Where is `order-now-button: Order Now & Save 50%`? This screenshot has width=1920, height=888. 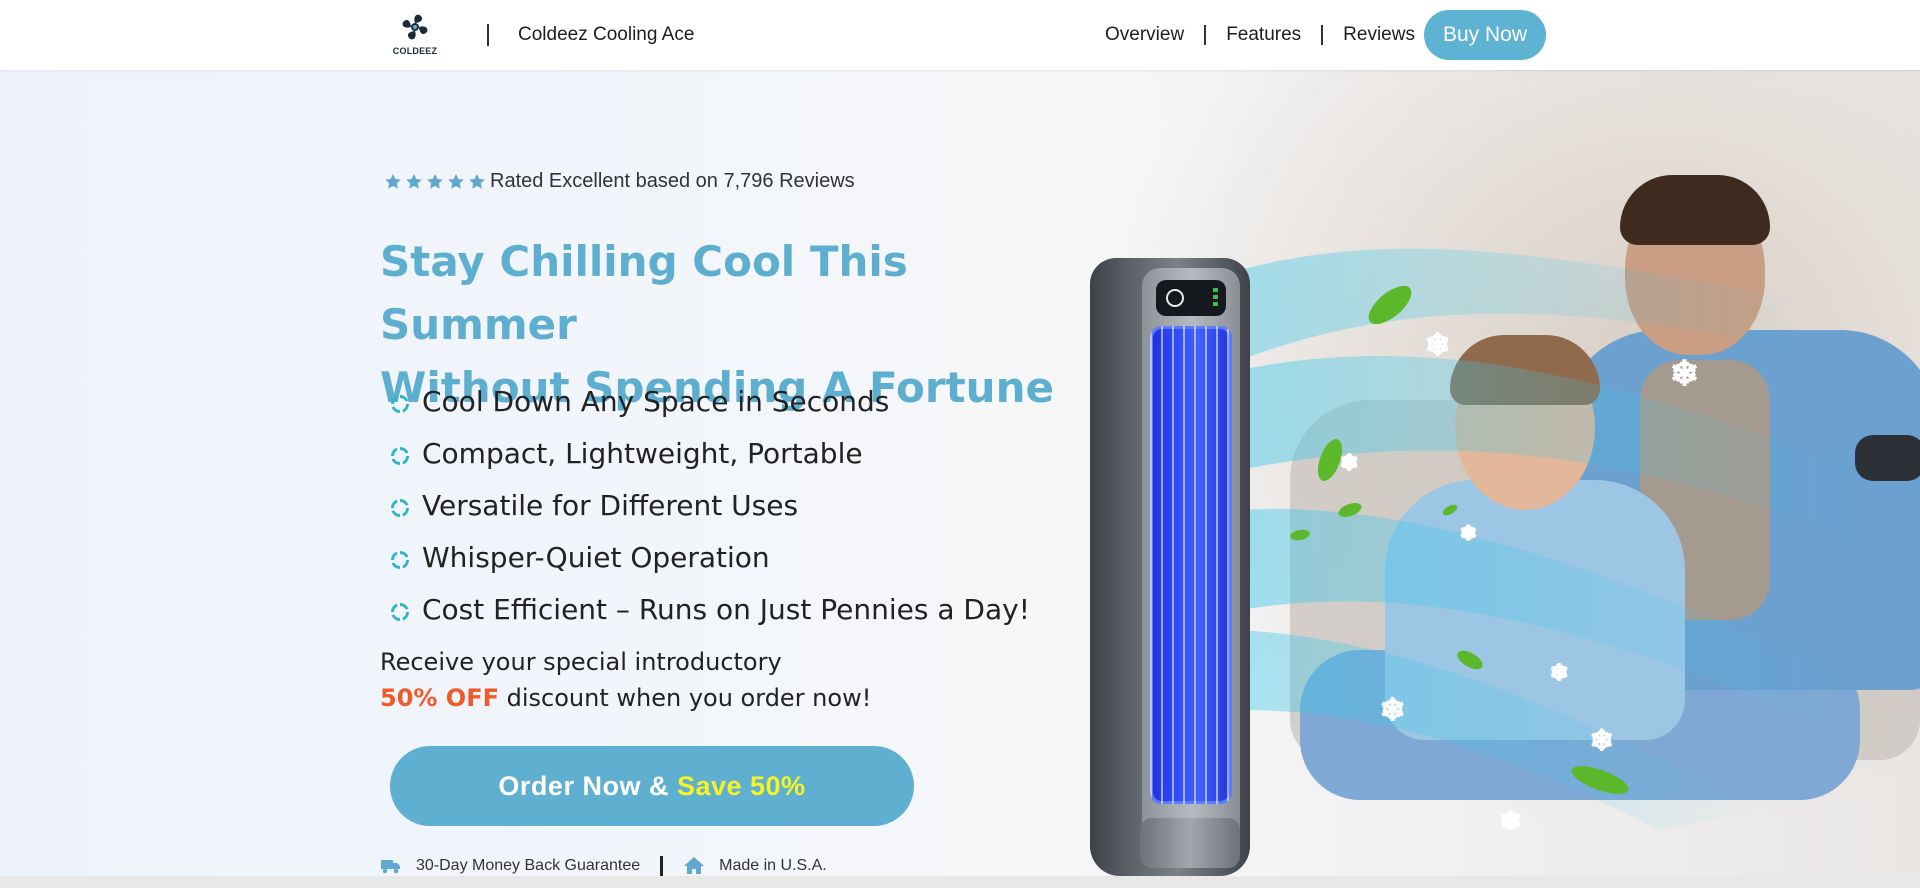 order-now-button: Order Now & Save 50% is located at coordinates (652, 786).